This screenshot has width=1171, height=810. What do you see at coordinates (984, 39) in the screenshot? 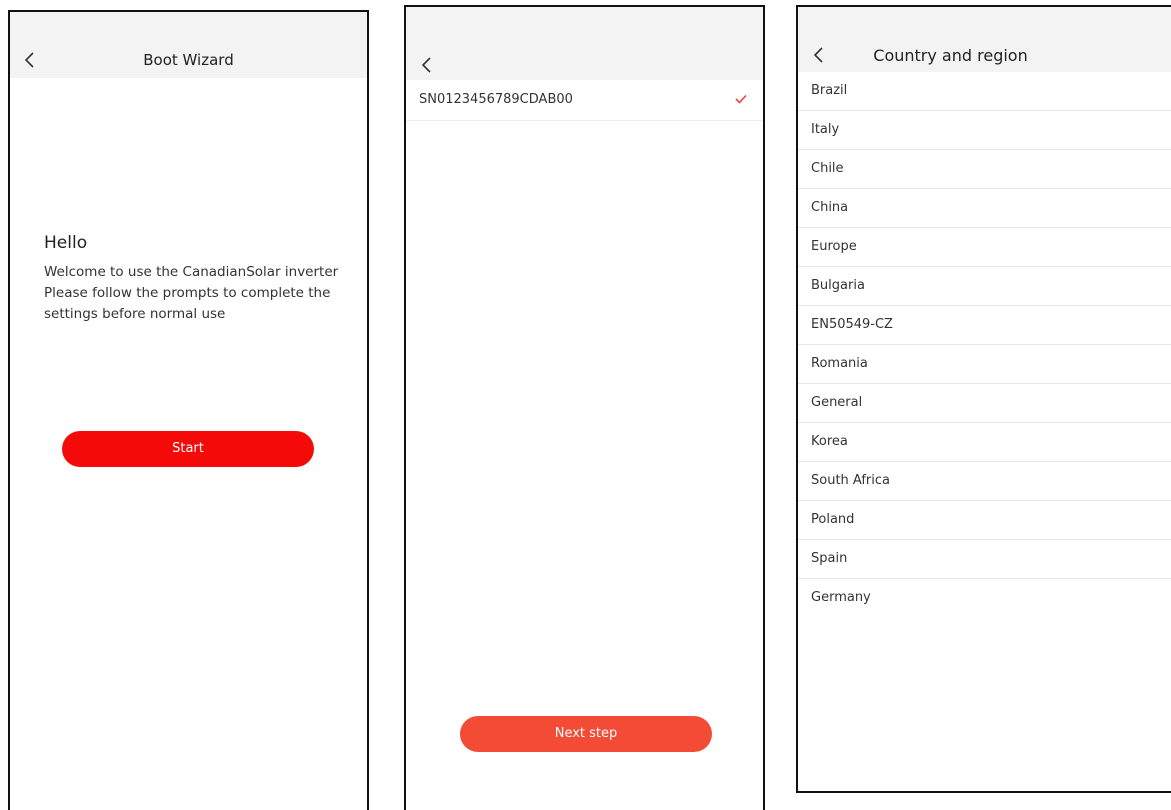
I see `header-bar: Country and region` at bounding box center [984, 39].